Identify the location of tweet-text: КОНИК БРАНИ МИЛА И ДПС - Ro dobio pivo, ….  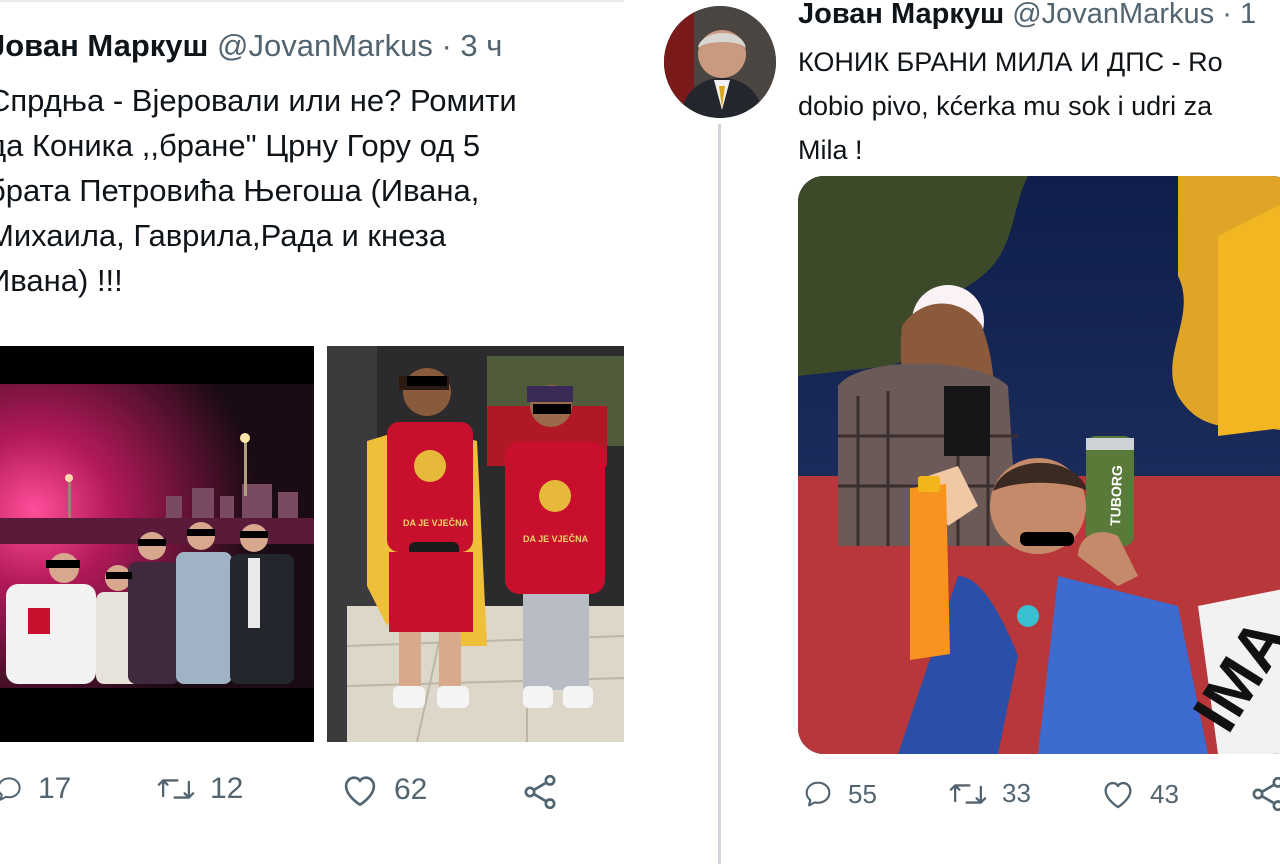
(1010, 106).